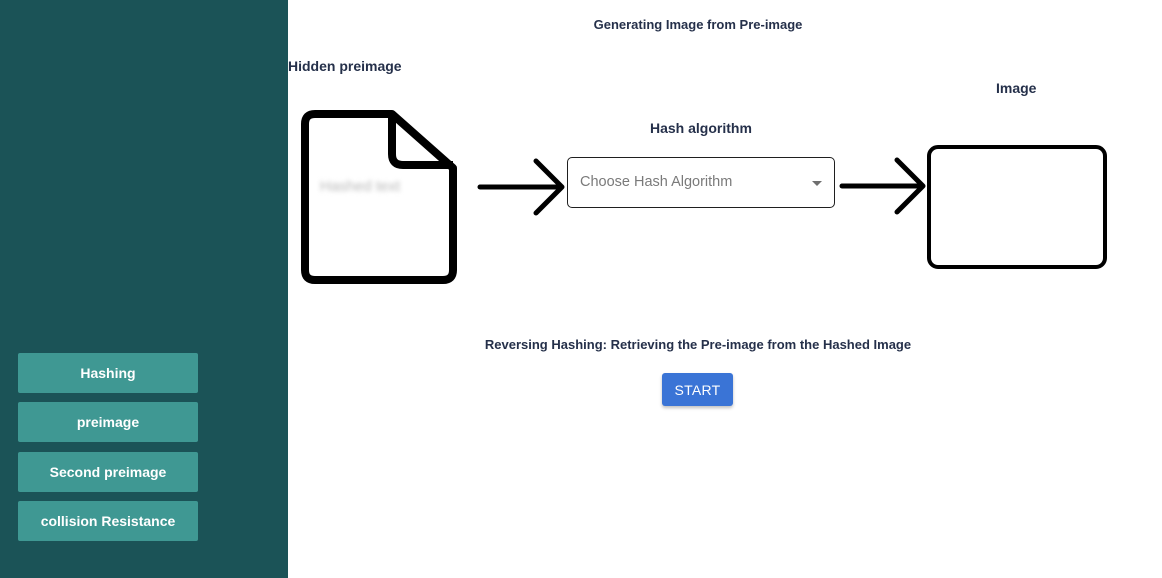 This screenshot has height=578, width=1162. What do you see at coordinates (1016, 88) in the screenshot?
I see `image-label: Image` at bounding box center [1016, 88].